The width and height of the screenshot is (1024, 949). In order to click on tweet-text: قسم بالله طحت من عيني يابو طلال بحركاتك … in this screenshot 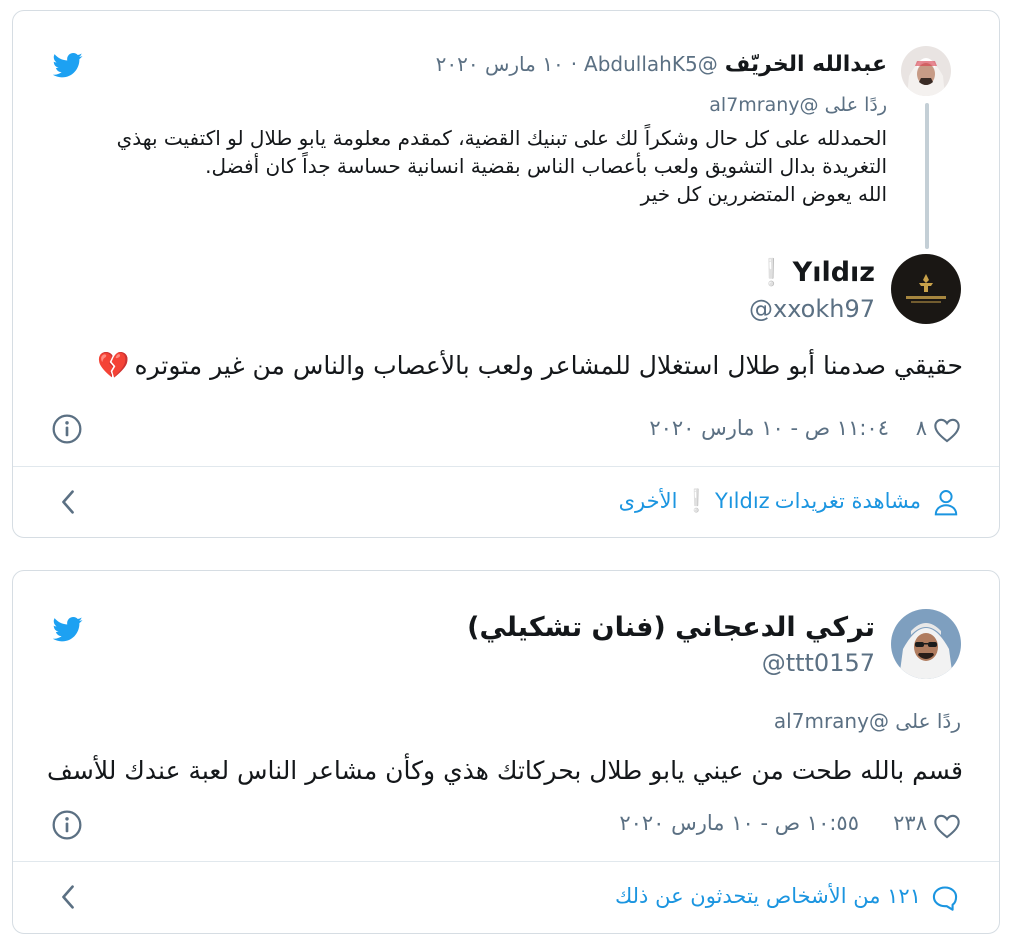, I will do `click(505, 770)`.